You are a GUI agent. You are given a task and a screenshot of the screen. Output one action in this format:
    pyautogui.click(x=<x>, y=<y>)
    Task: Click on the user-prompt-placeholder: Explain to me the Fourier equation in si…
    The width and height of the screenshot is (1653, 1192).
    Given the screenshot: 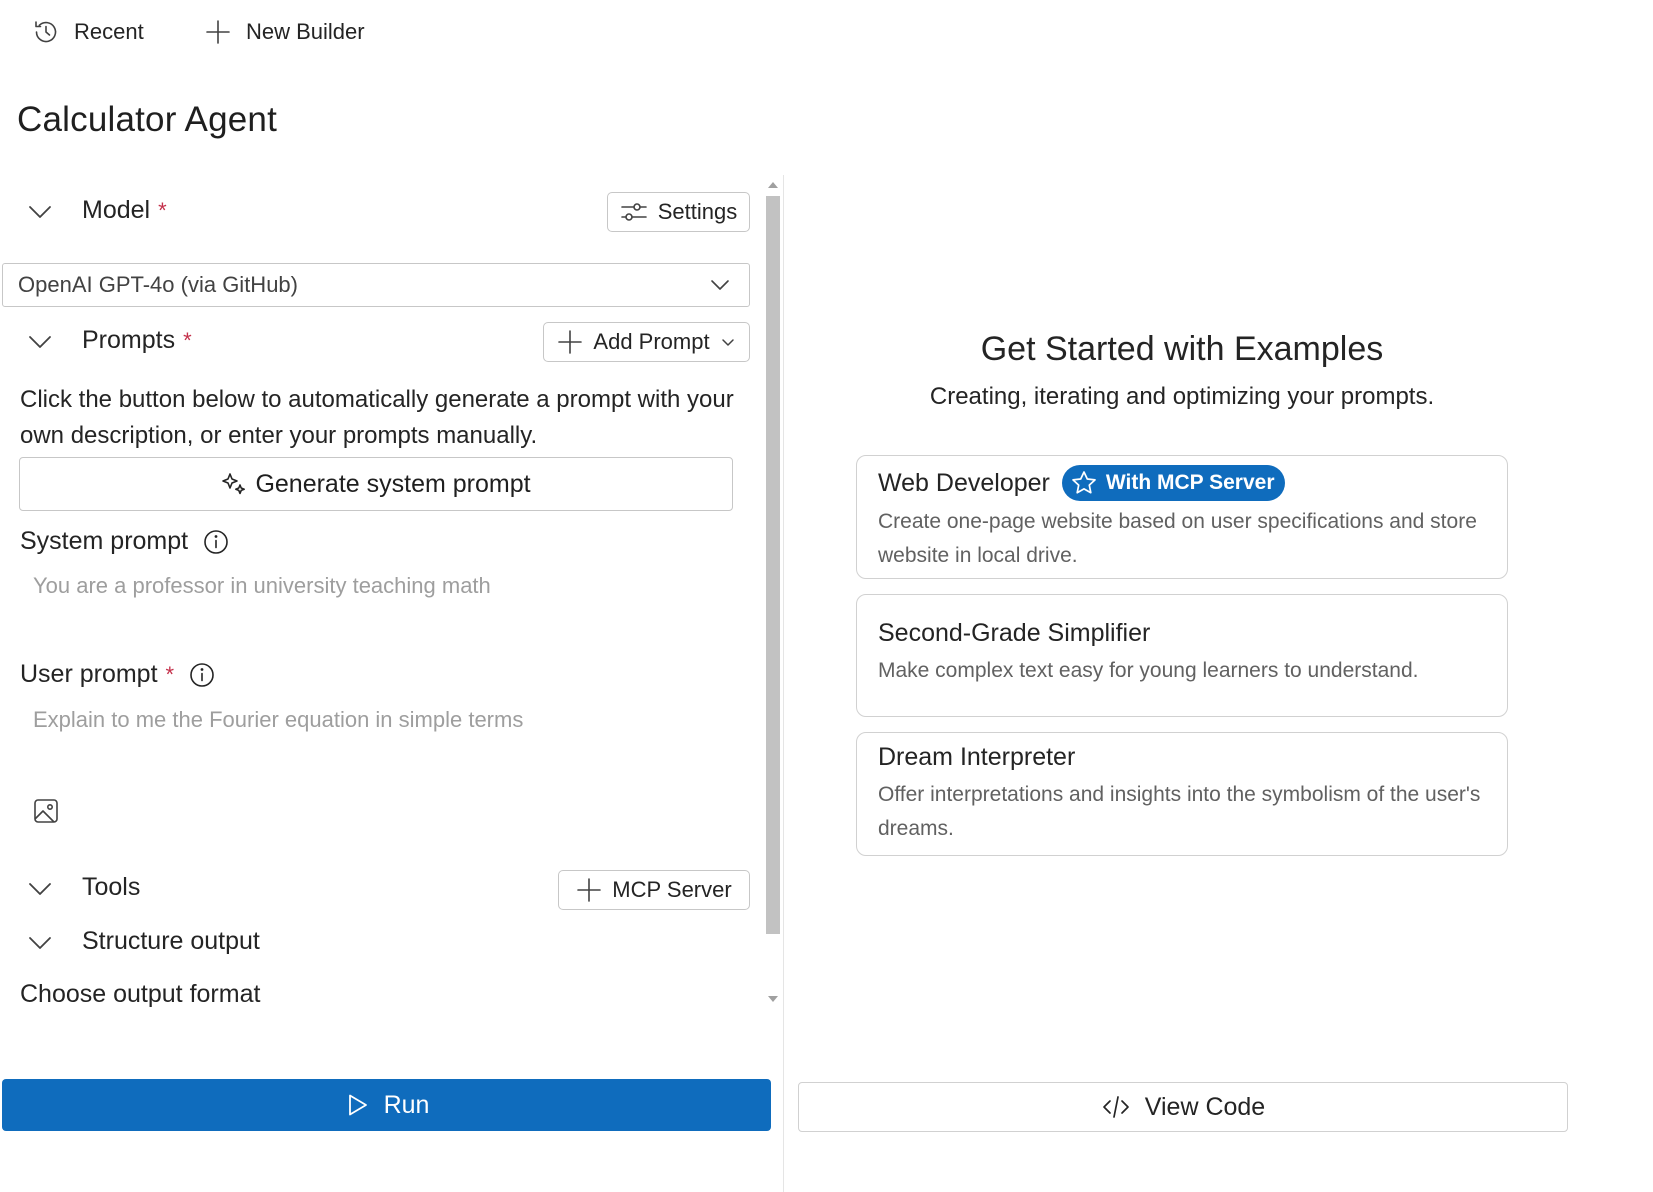 What is the action you would take?
    pyautogui.click(x=278, y=719)
    